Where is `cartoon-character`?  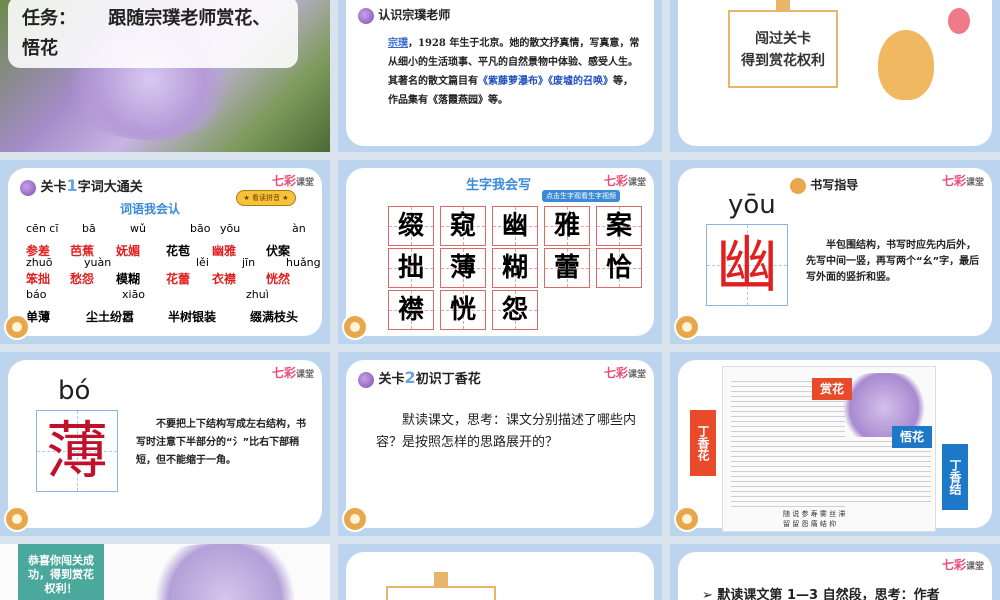
cartoon-character is located at coordinates (906, 65).